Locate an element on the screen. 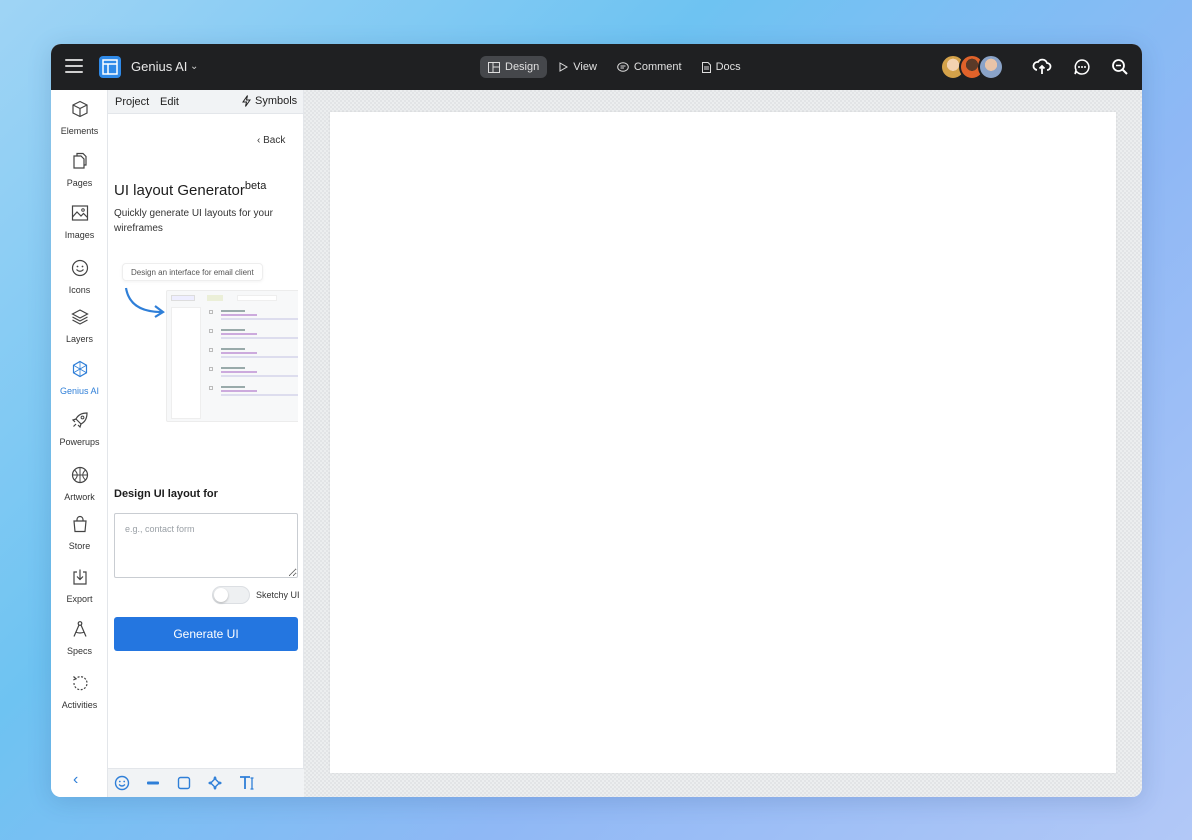 This screenshot has width=1192, height=840. move-tool-icon is located at coordinates (215, 783).